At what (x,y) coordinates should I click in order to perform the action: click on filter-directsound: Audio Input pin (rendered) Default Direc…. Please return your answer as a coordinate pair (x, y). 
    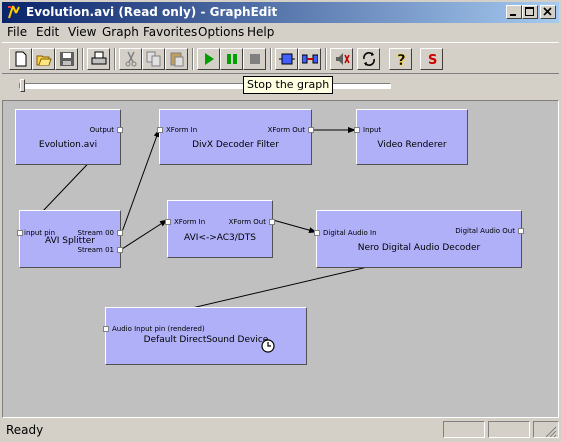
    Looking at the image, I should click on (205, 336).